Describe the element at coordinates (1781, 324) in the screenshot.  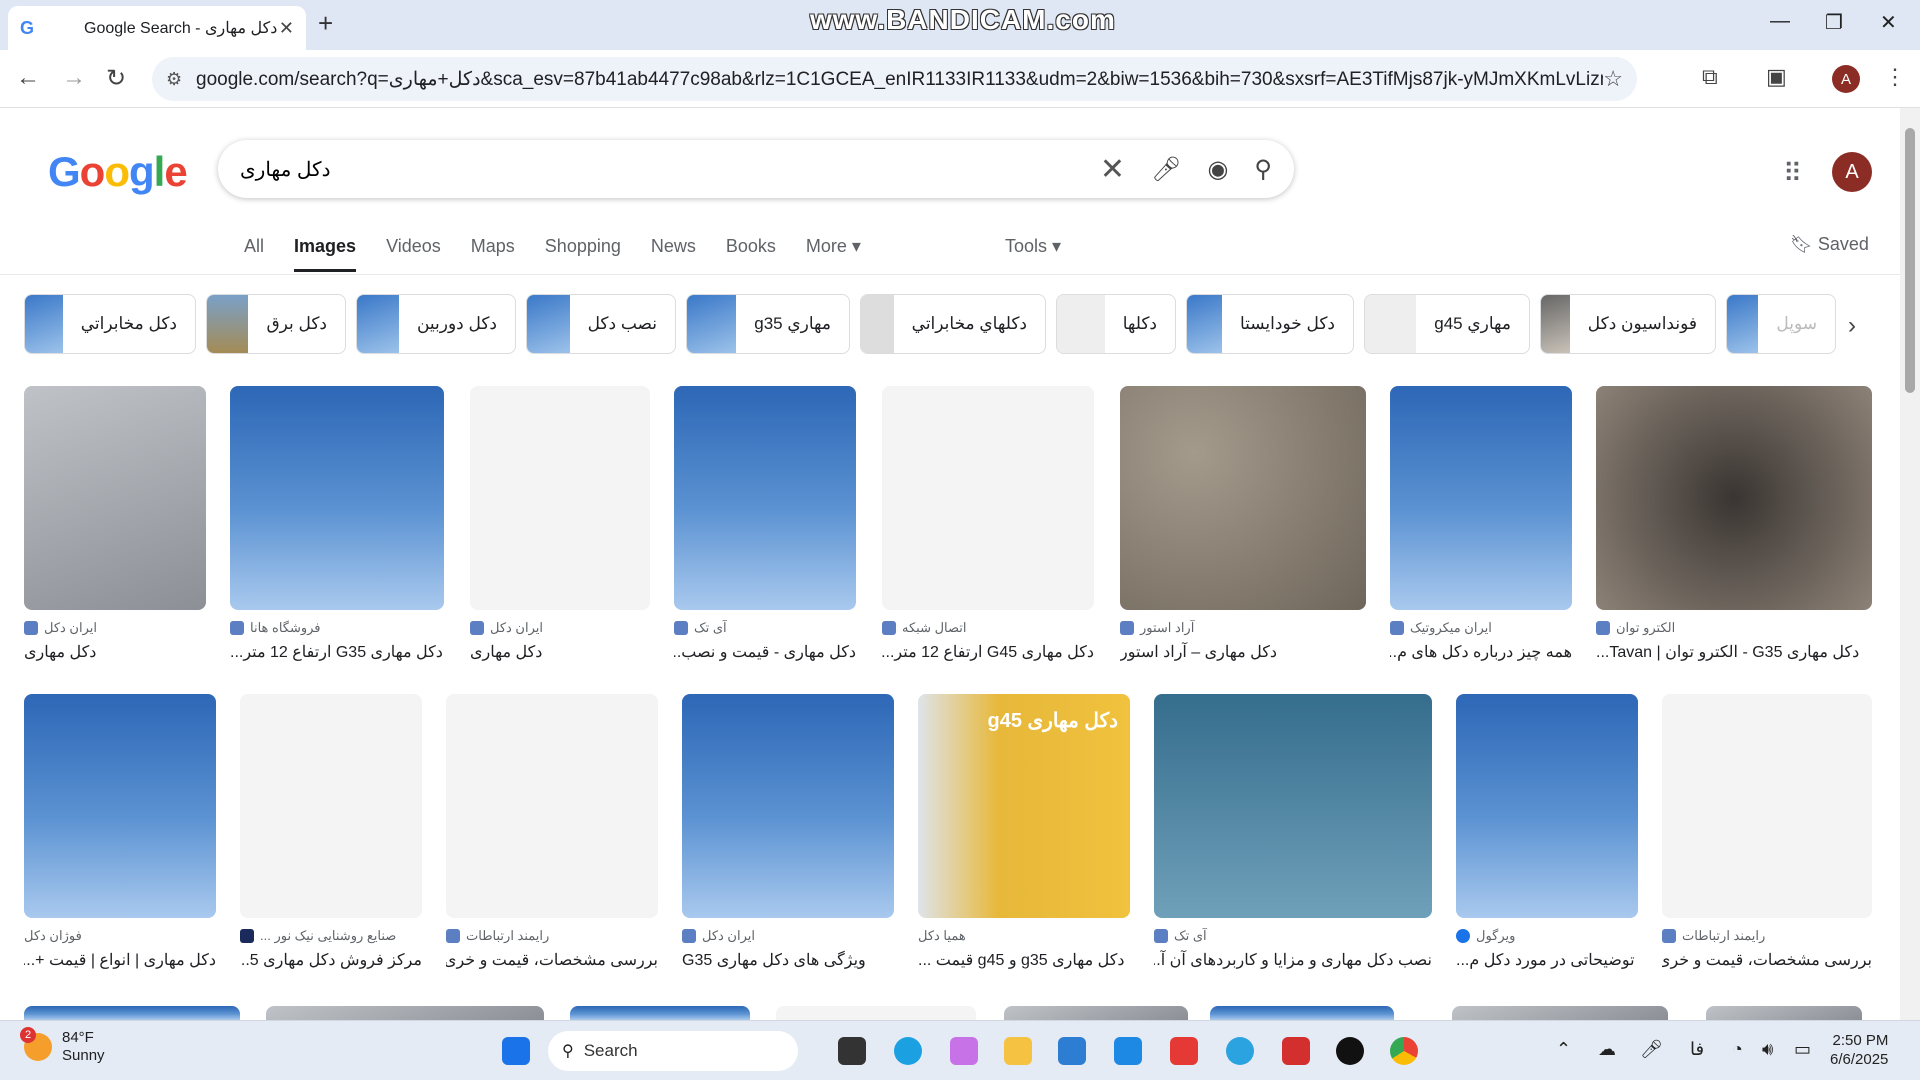
I see `chip: سوپل` at that location.